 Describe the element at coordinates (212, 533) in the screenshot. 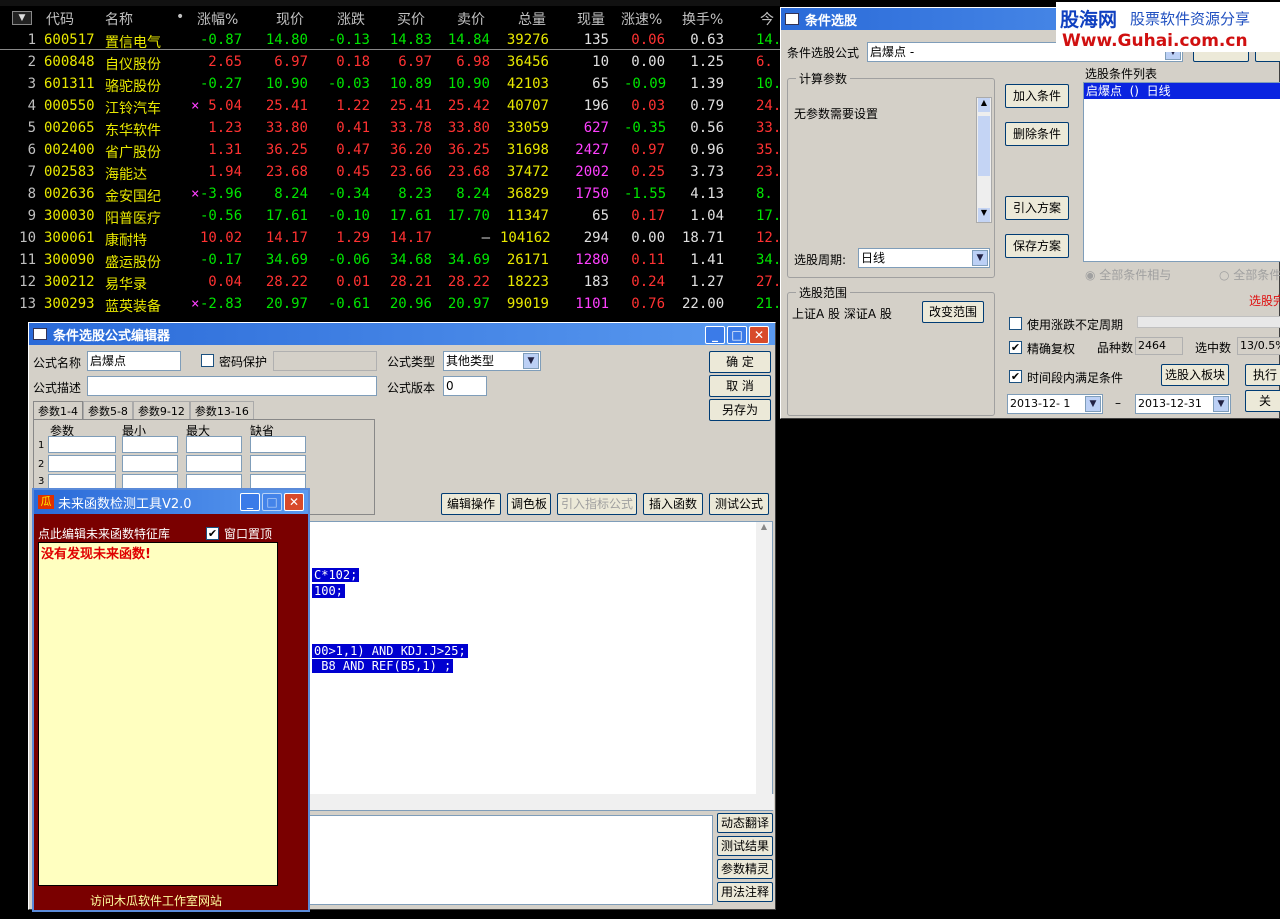

I see `stay-on-top-checkbox: ✔` at that location.